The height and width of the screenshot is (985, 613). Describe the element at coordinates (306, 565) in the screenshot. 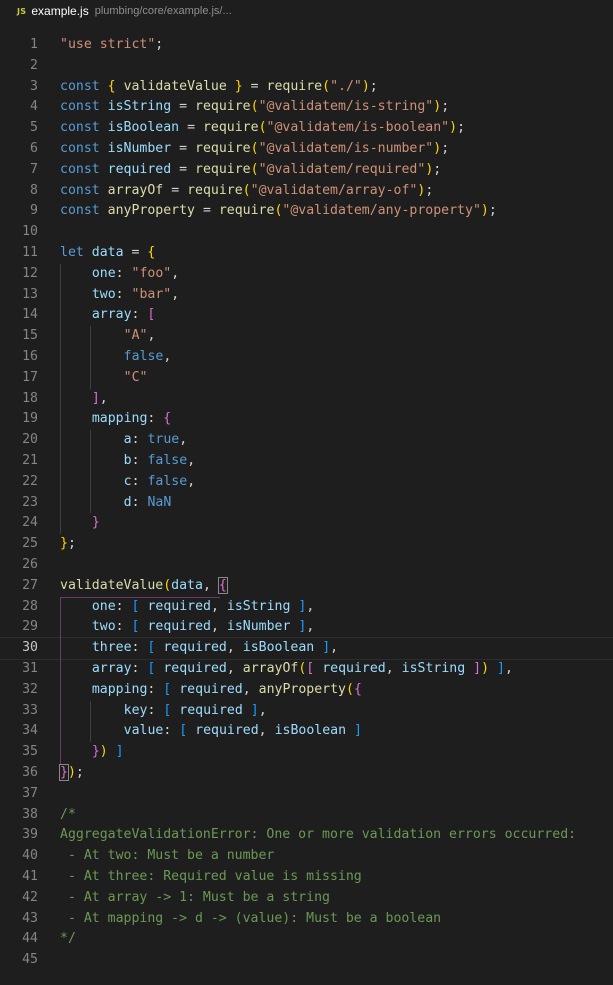

I see `code-line: 26` at that location.